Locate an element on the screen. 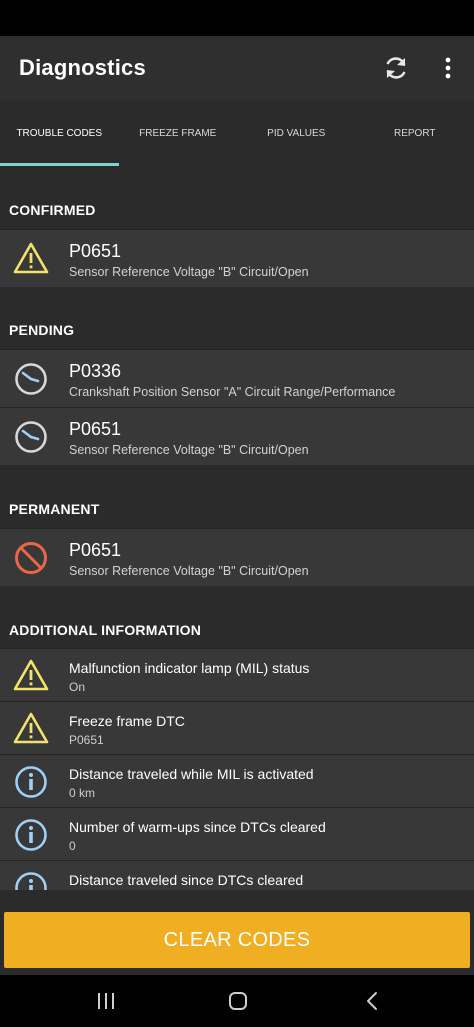  tab-trouble-codes: TROUBLE CODES is located at coordinates (59, 133).